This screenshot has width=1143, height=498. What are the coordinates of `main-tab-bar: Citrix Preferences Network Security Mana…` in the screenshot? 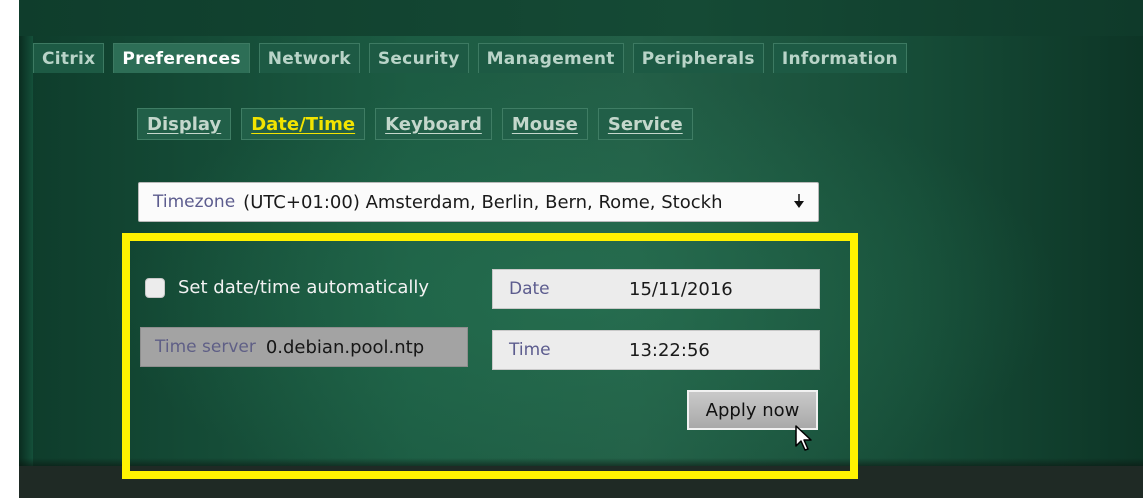 It's located at (470, 58).